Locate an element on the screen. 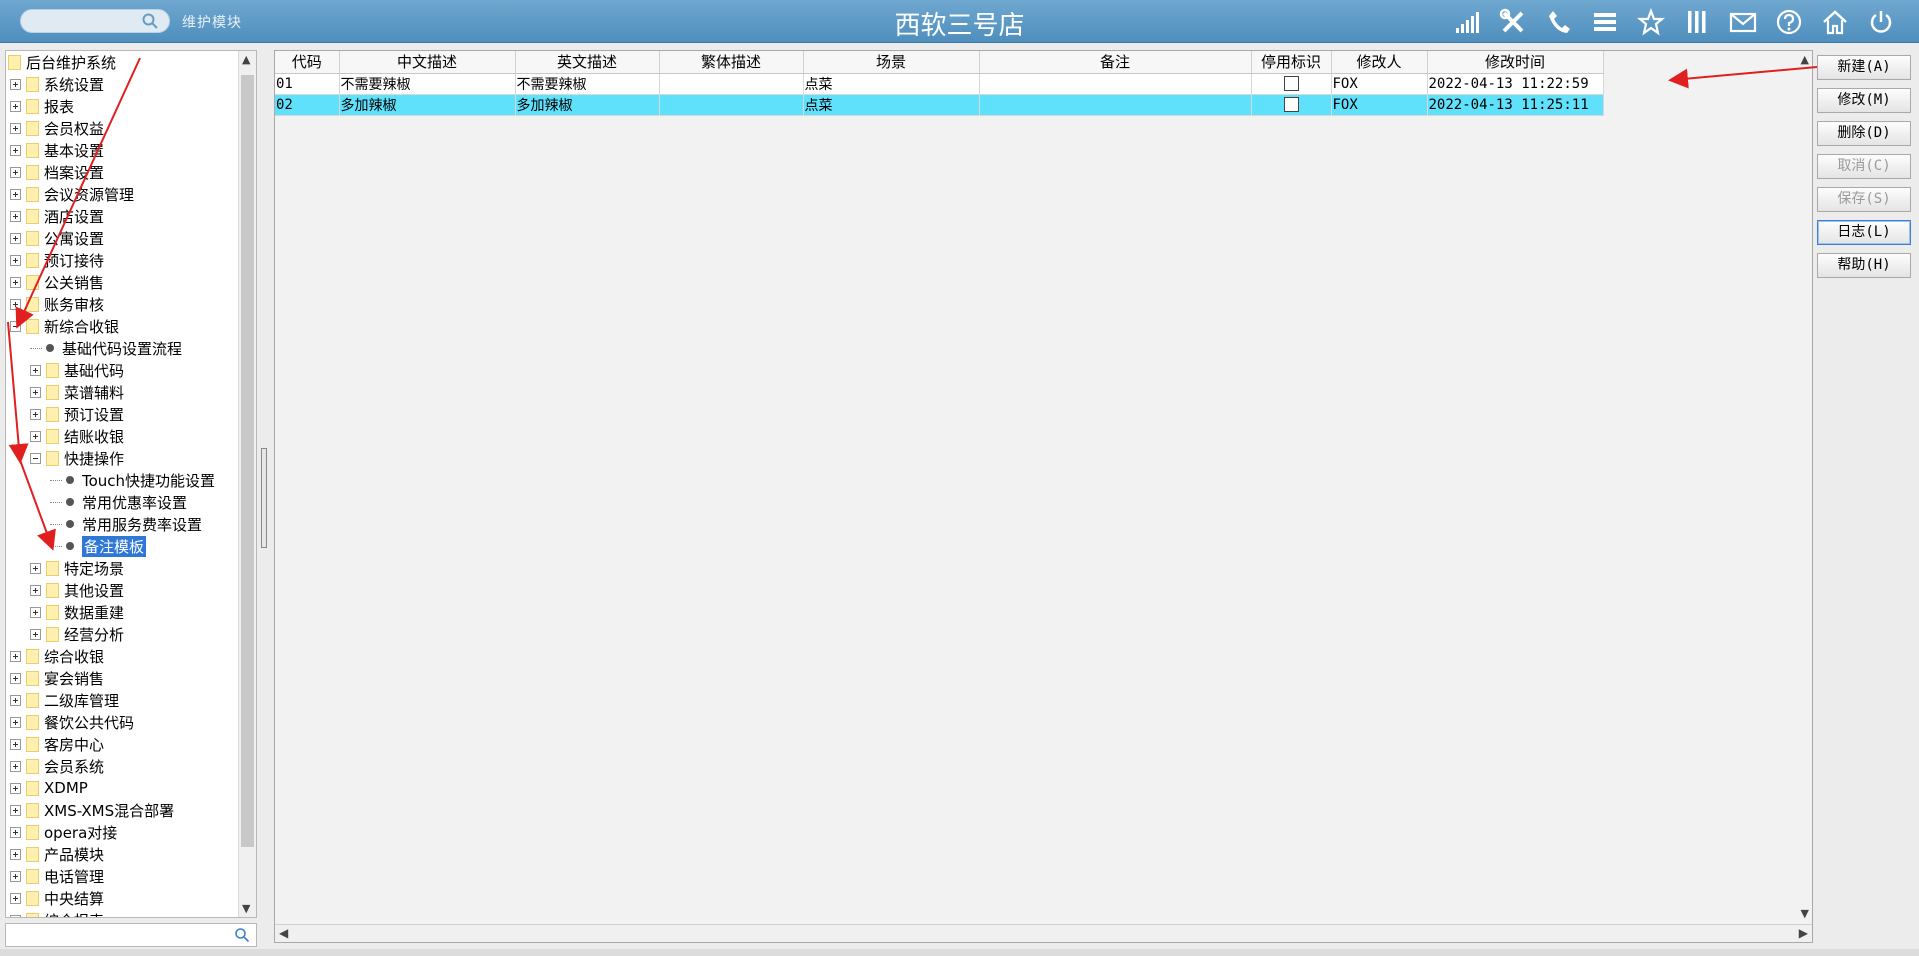 The width and height of the screenshot is (1919, 956). cell-code: 01 is located at coordinates (307, 84).